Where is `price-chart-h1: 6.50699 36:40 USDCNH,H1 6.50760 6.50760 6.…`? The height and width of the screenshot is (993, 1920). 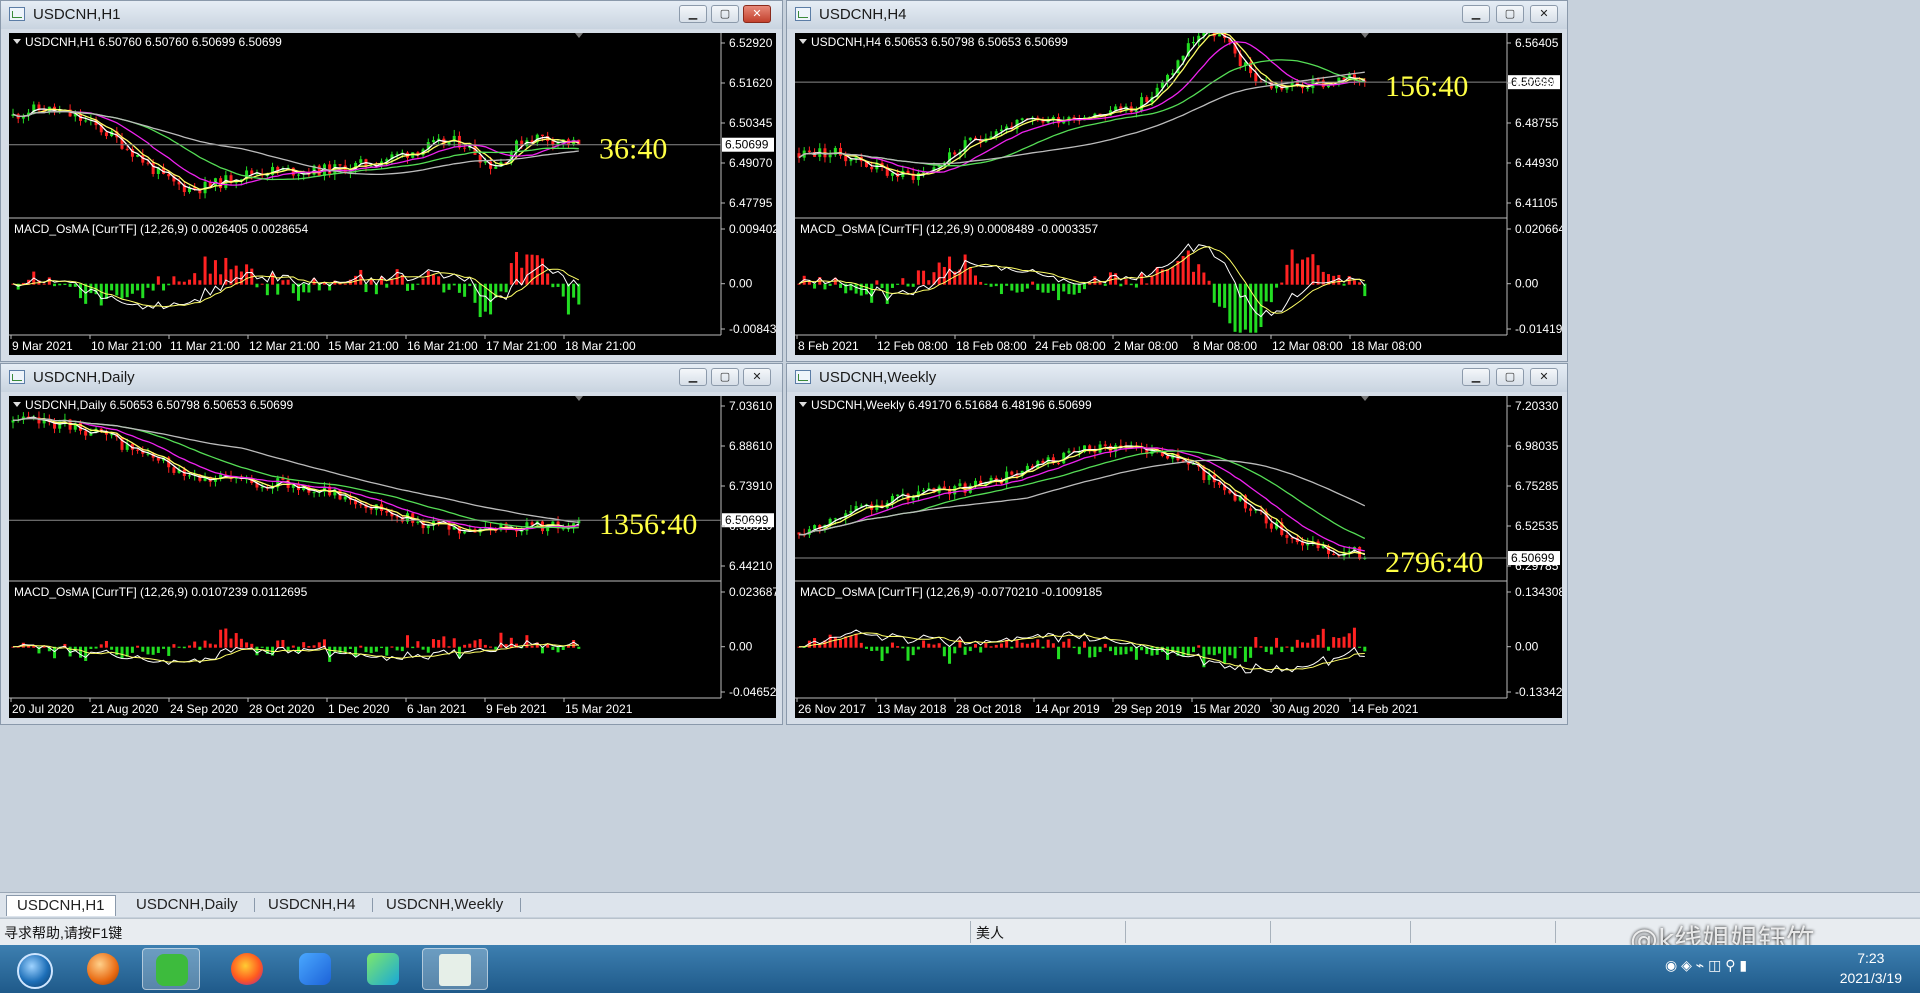
price-chart-h1: 6.50699 36:40 USDCNH,H1 6.50760 6.50760 6.… is located at coordinates (392, 194).